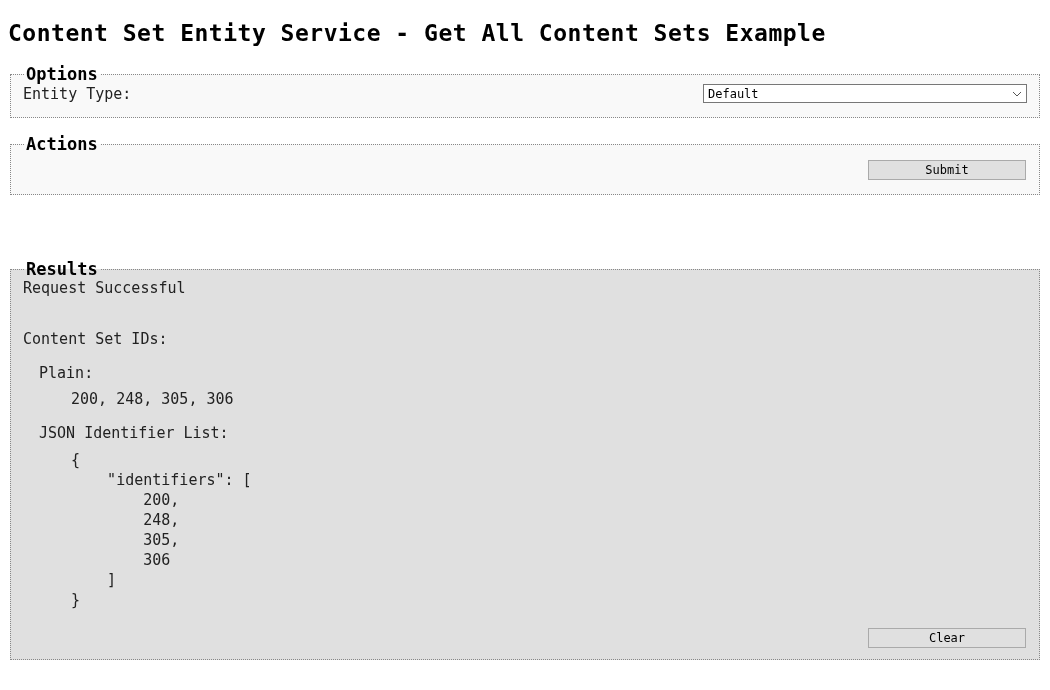 The height and width of the screenshot is (690, 1050). I want to click on section-heading: Content Set IDs:, so click(96, 339).